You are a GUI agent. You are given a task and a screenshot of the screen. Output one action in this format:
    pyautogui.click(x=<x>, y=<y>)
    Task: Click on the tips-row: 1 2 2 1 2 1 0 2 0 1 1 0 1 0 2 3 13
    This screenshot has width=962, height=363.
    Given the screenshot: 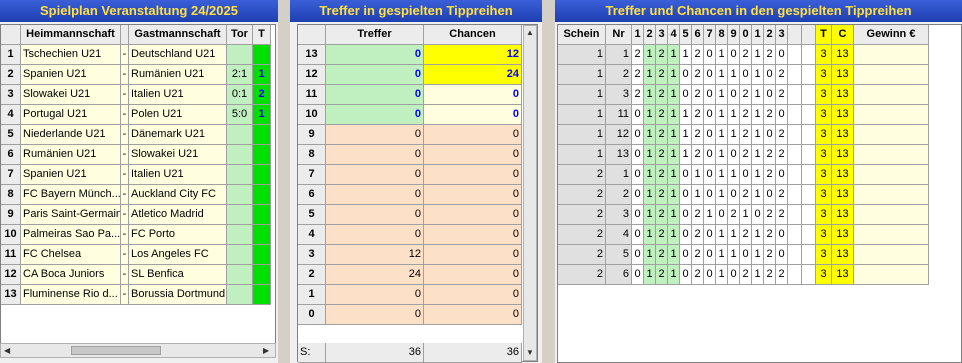 What is the action you would take?
    pyautogui.click(x=743, y=75)
    